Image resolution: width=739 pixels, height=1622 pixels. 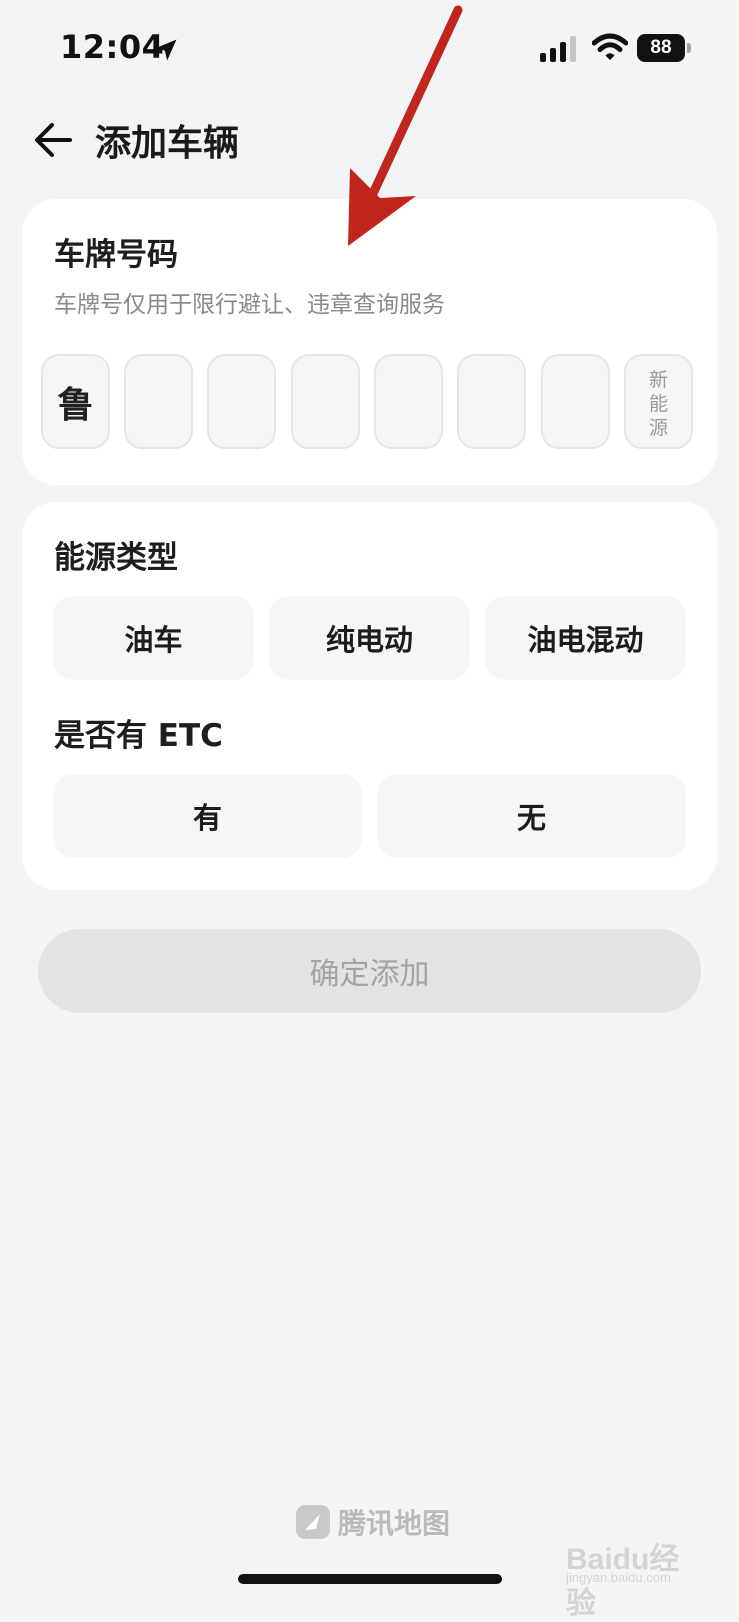 What do you see at coordinates (405, 125) in the screenshot?
I see `annotation-arrow-icon` at bounding box center [405, 125].